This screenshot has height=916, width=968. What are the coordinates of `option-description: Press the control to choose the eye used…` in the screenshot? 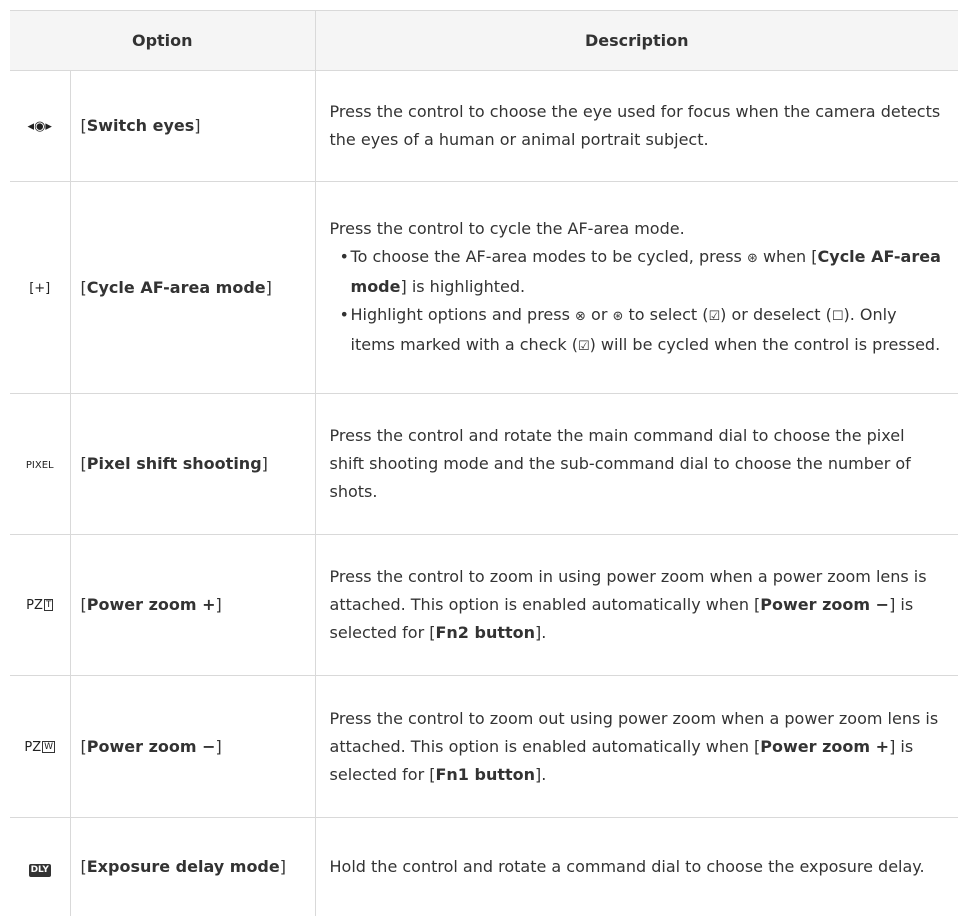 It's located at (636, 126).